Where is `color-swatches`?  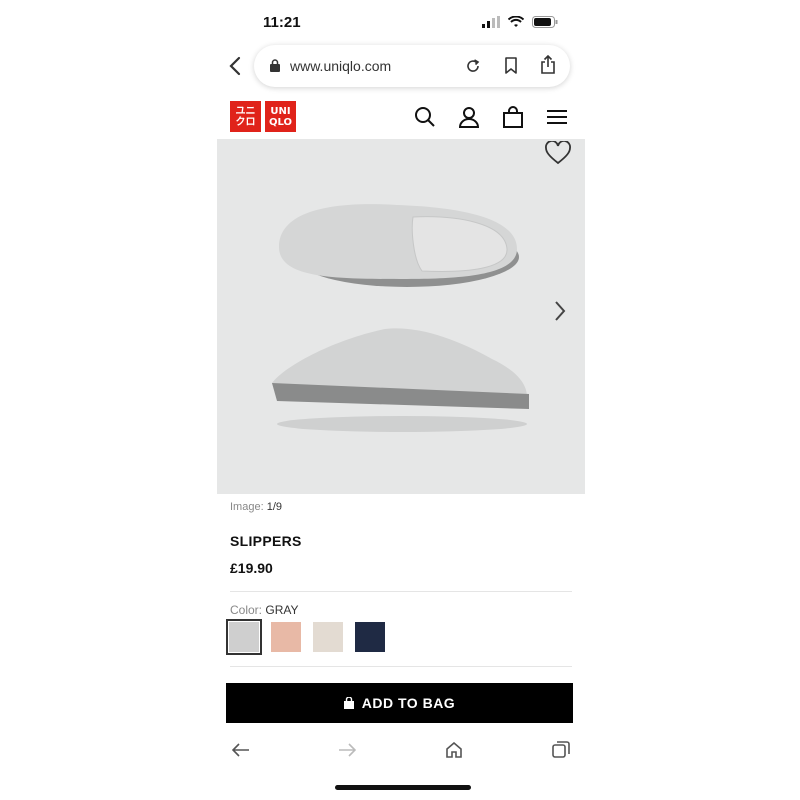 color-swatches is located at coordinates (305, 637).